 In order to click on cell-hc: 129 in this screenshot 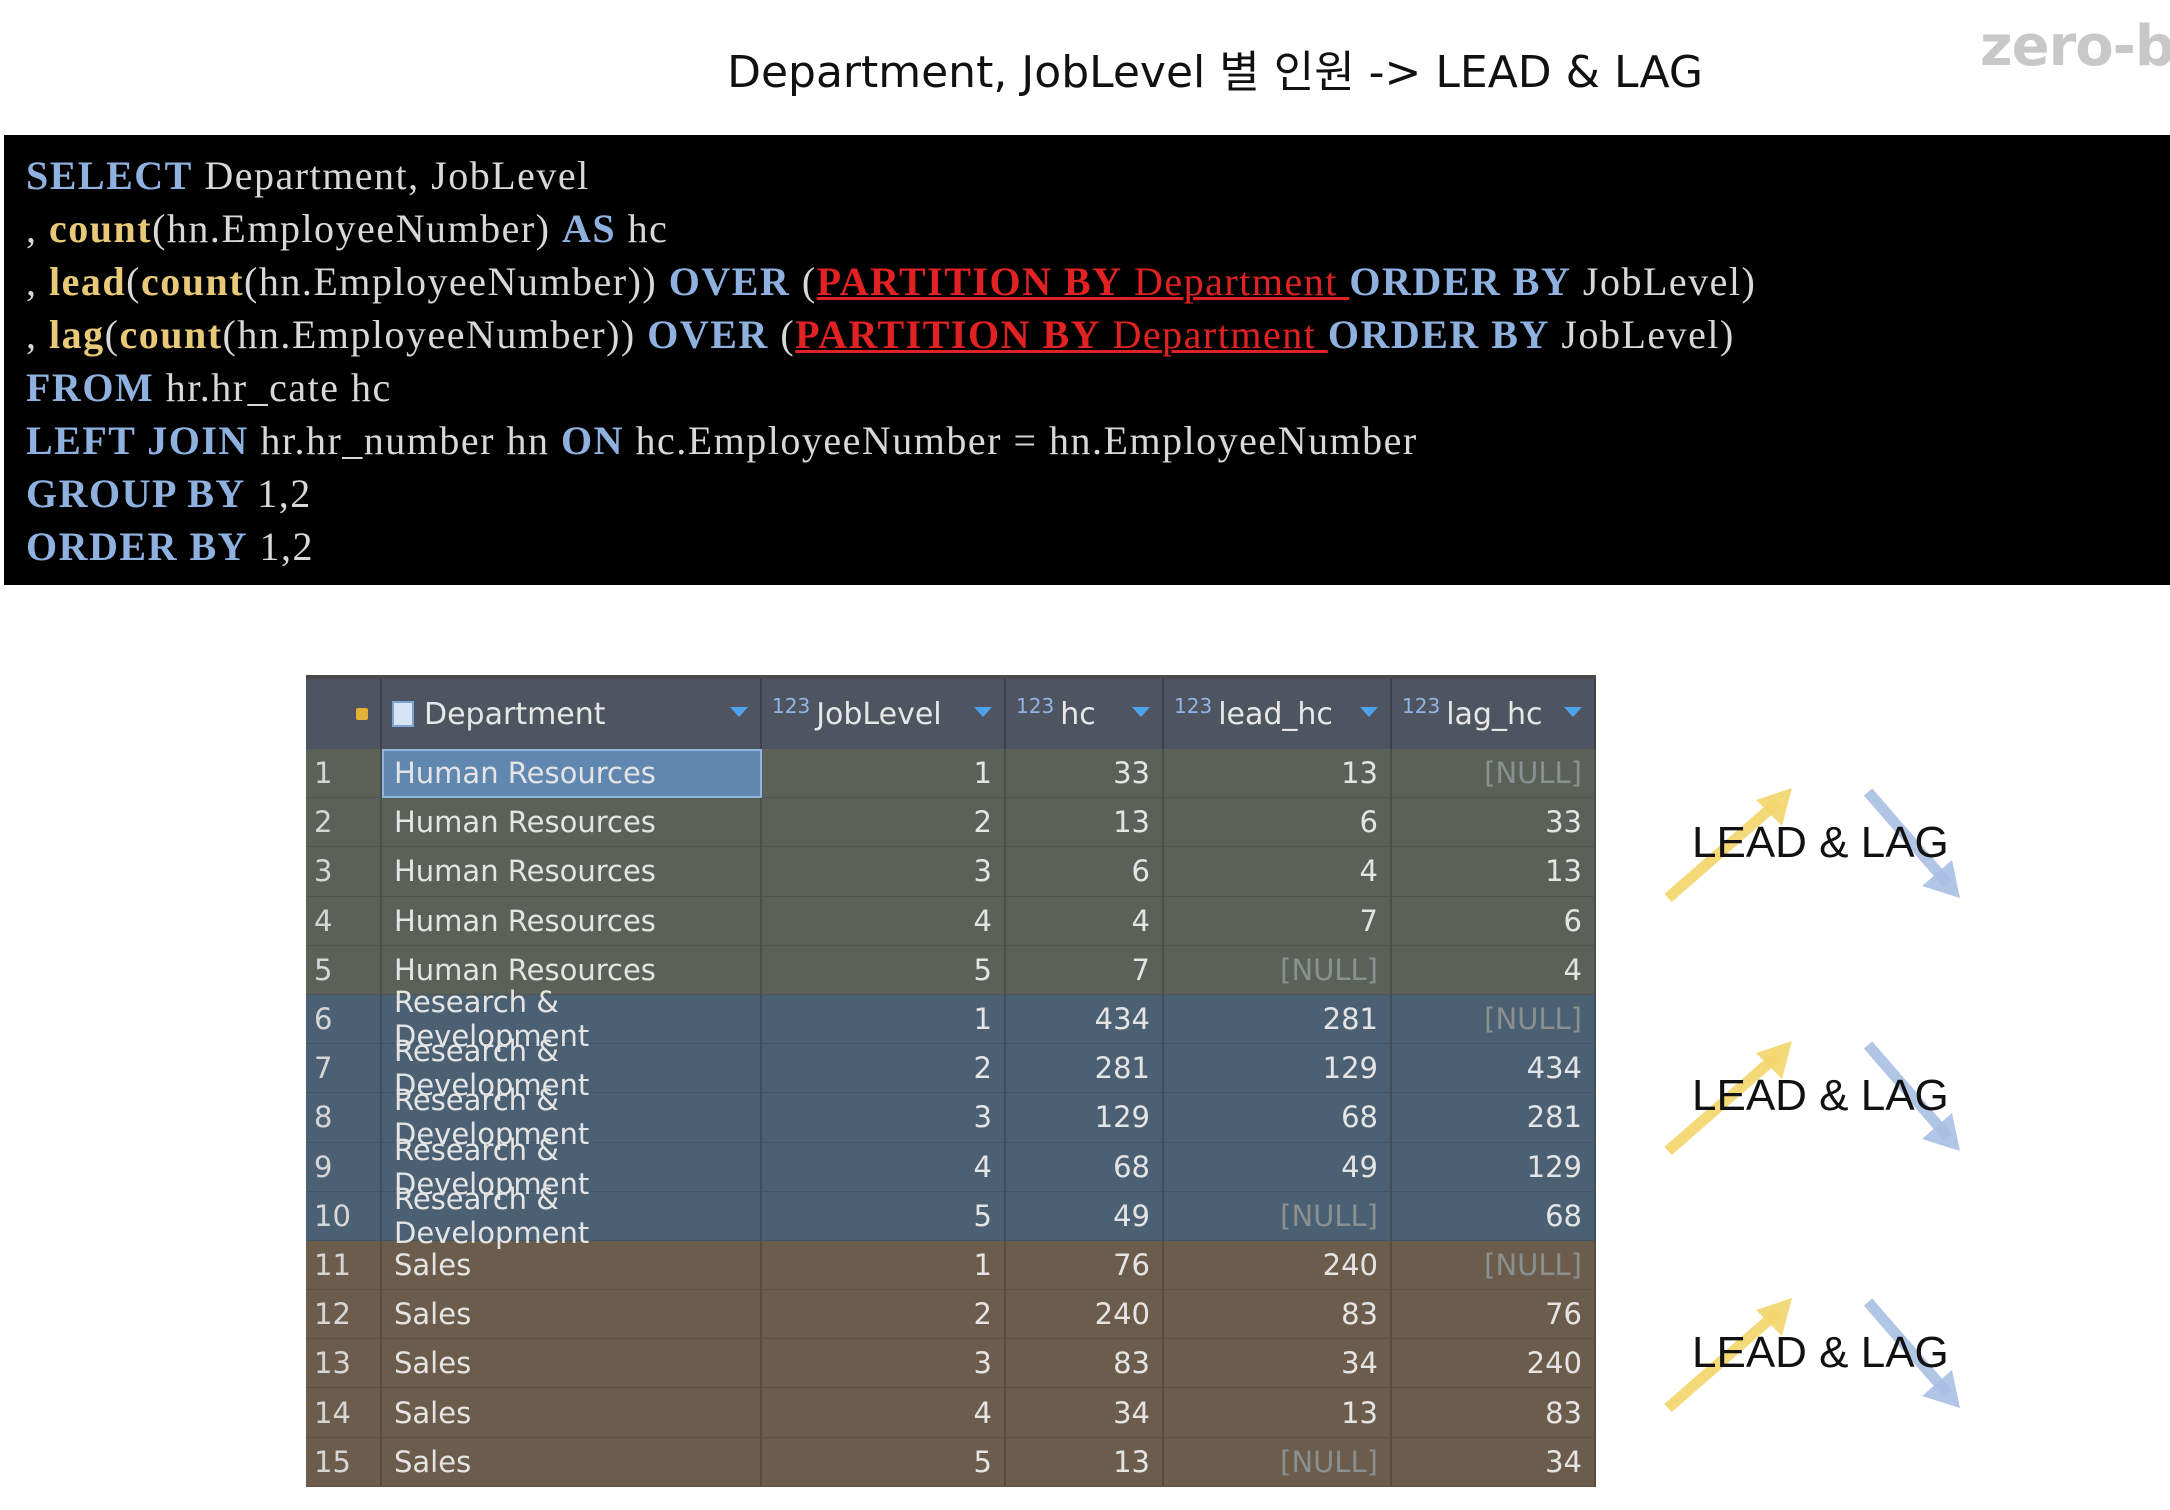, I will do `click(1085, 1118)`.